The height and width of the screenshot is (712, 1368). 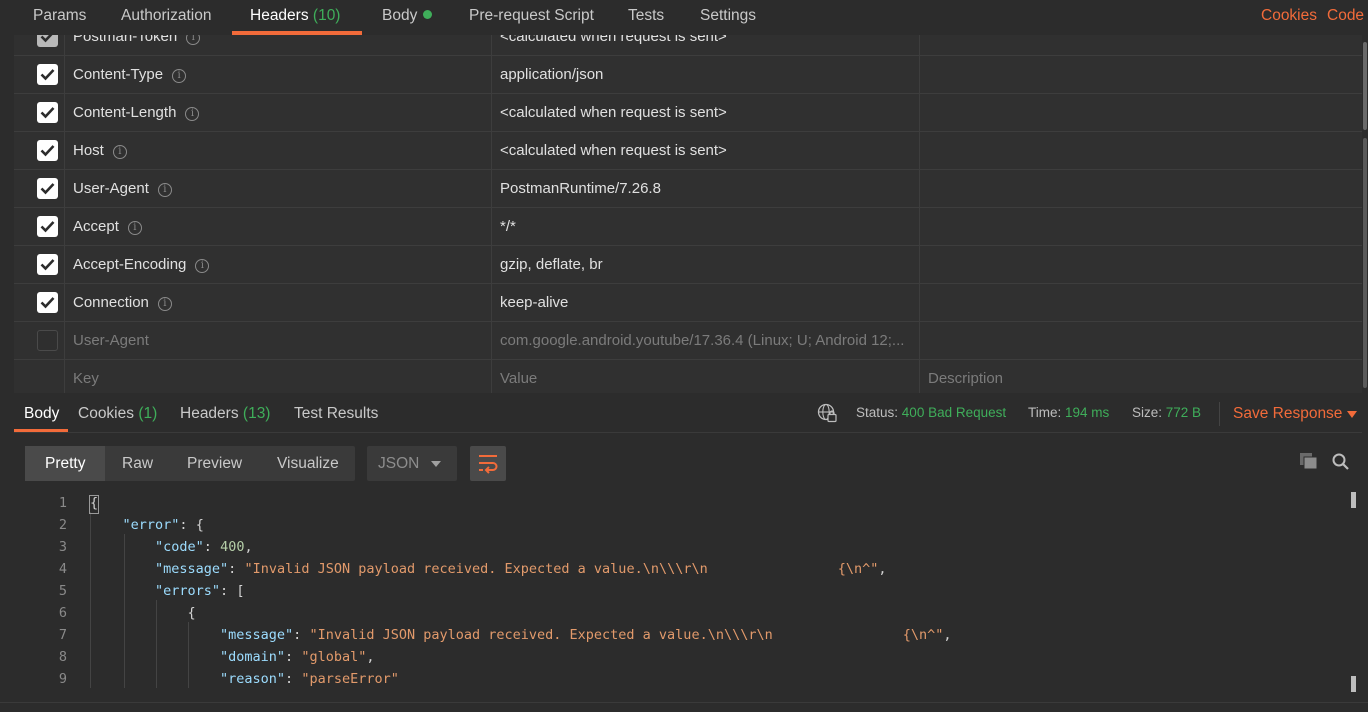 What do you see at coordinates (1166, 412) in the screenshot?
I see `size-readout: Size: 772 B` at bounding box center [1166, 412].